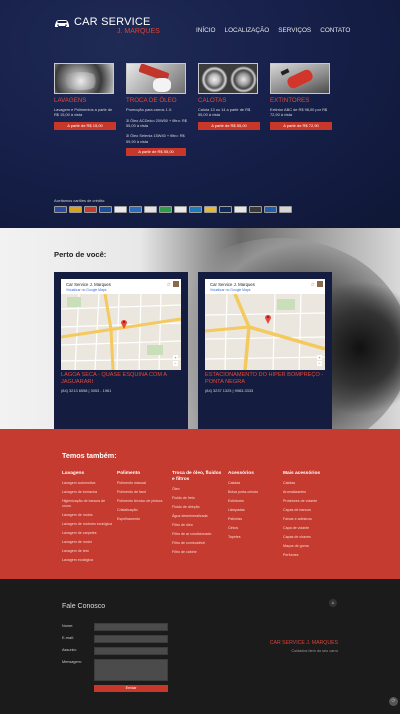 The width and height of the screenshot is (400, 714). What do you see at coordinates (88, 542) in the screenshot?
I see `services-list-item: Lavagem de motor` at bounding box center [88, 542].